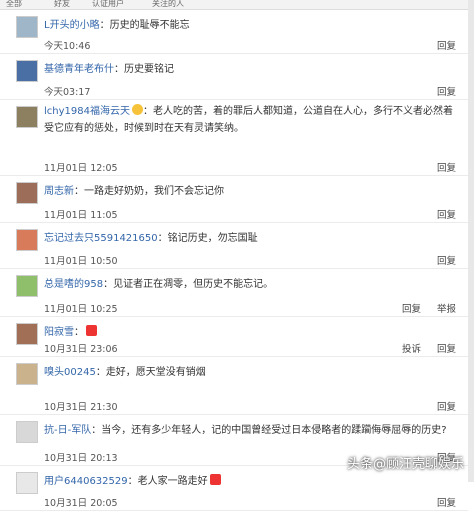 The height and width of the screenshot is (511, 474). What do you see at coordinates (446, 309) in the screenshot?
I see `report-button: 举报` at bounding box center [446, 309].